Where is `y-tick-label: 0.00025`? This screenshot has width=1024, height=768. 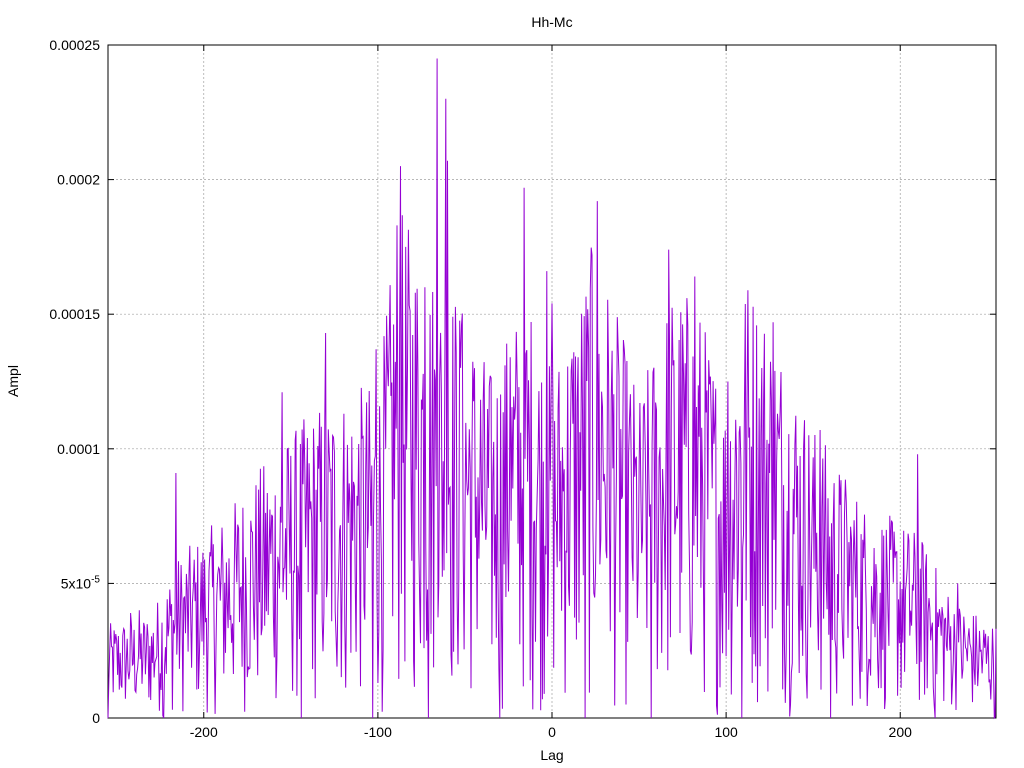
y-tick-label: 0.00025 is located at coordinates (74, 45).